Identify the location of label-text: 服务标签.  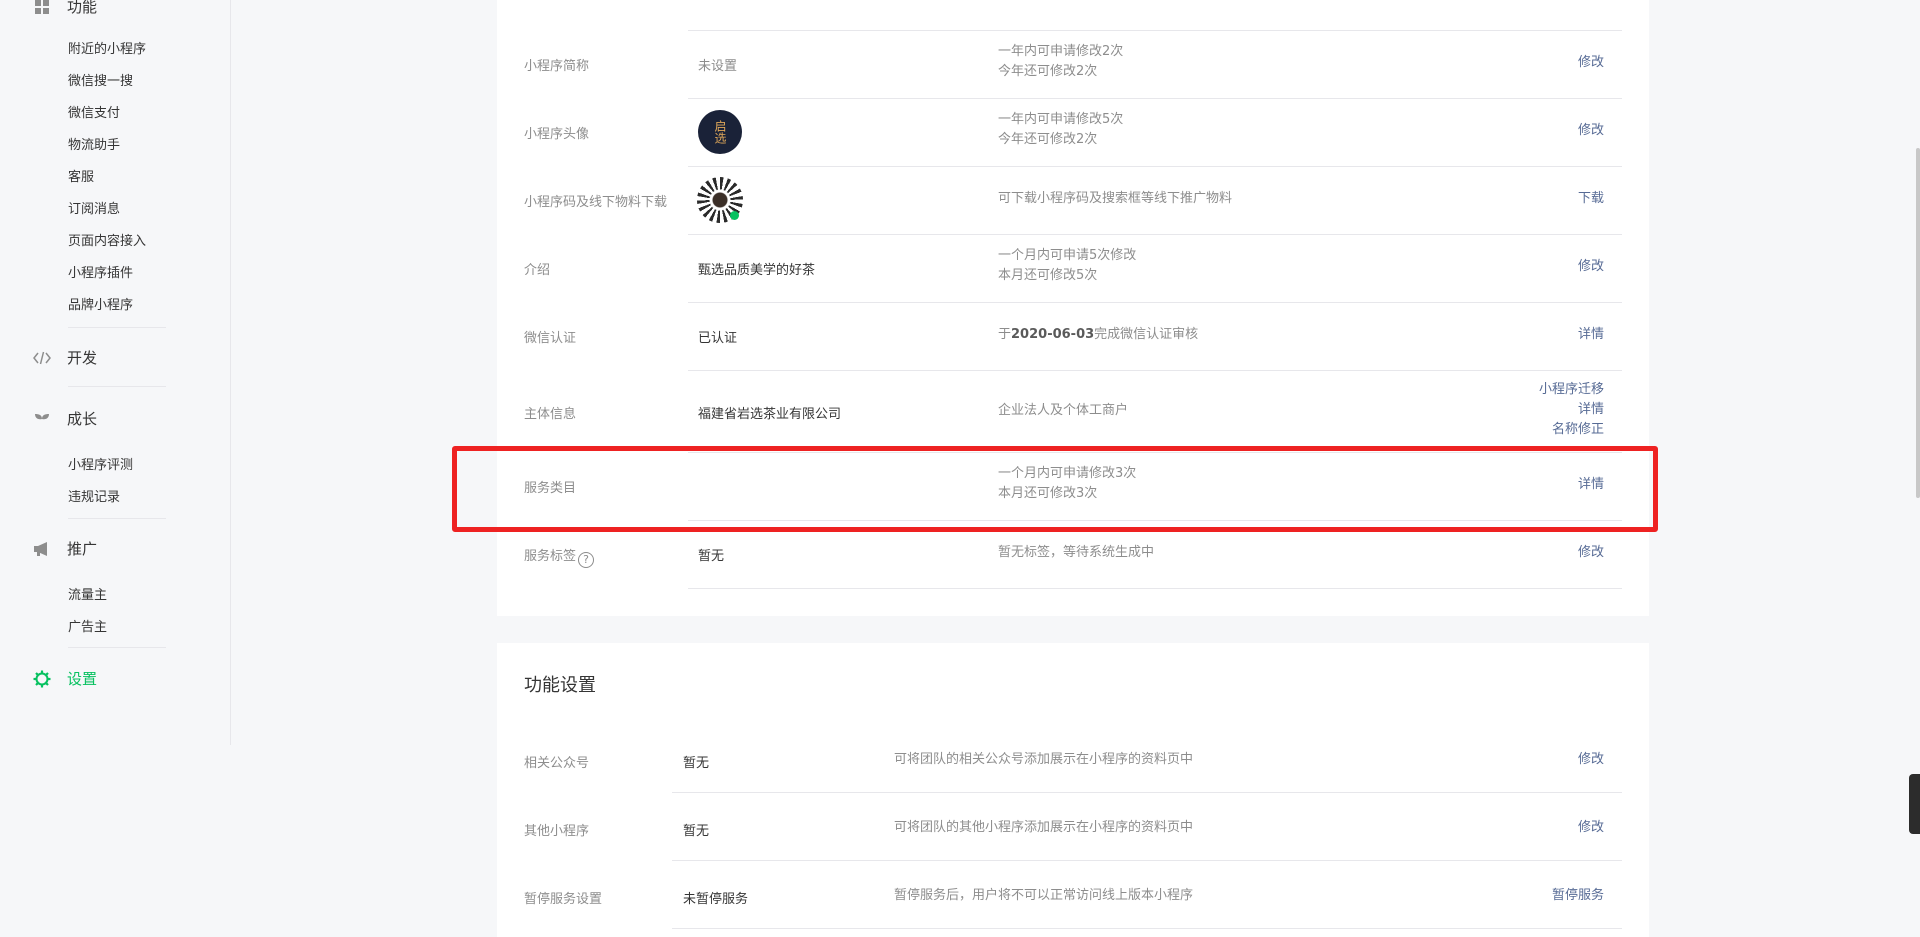
(550, 556).